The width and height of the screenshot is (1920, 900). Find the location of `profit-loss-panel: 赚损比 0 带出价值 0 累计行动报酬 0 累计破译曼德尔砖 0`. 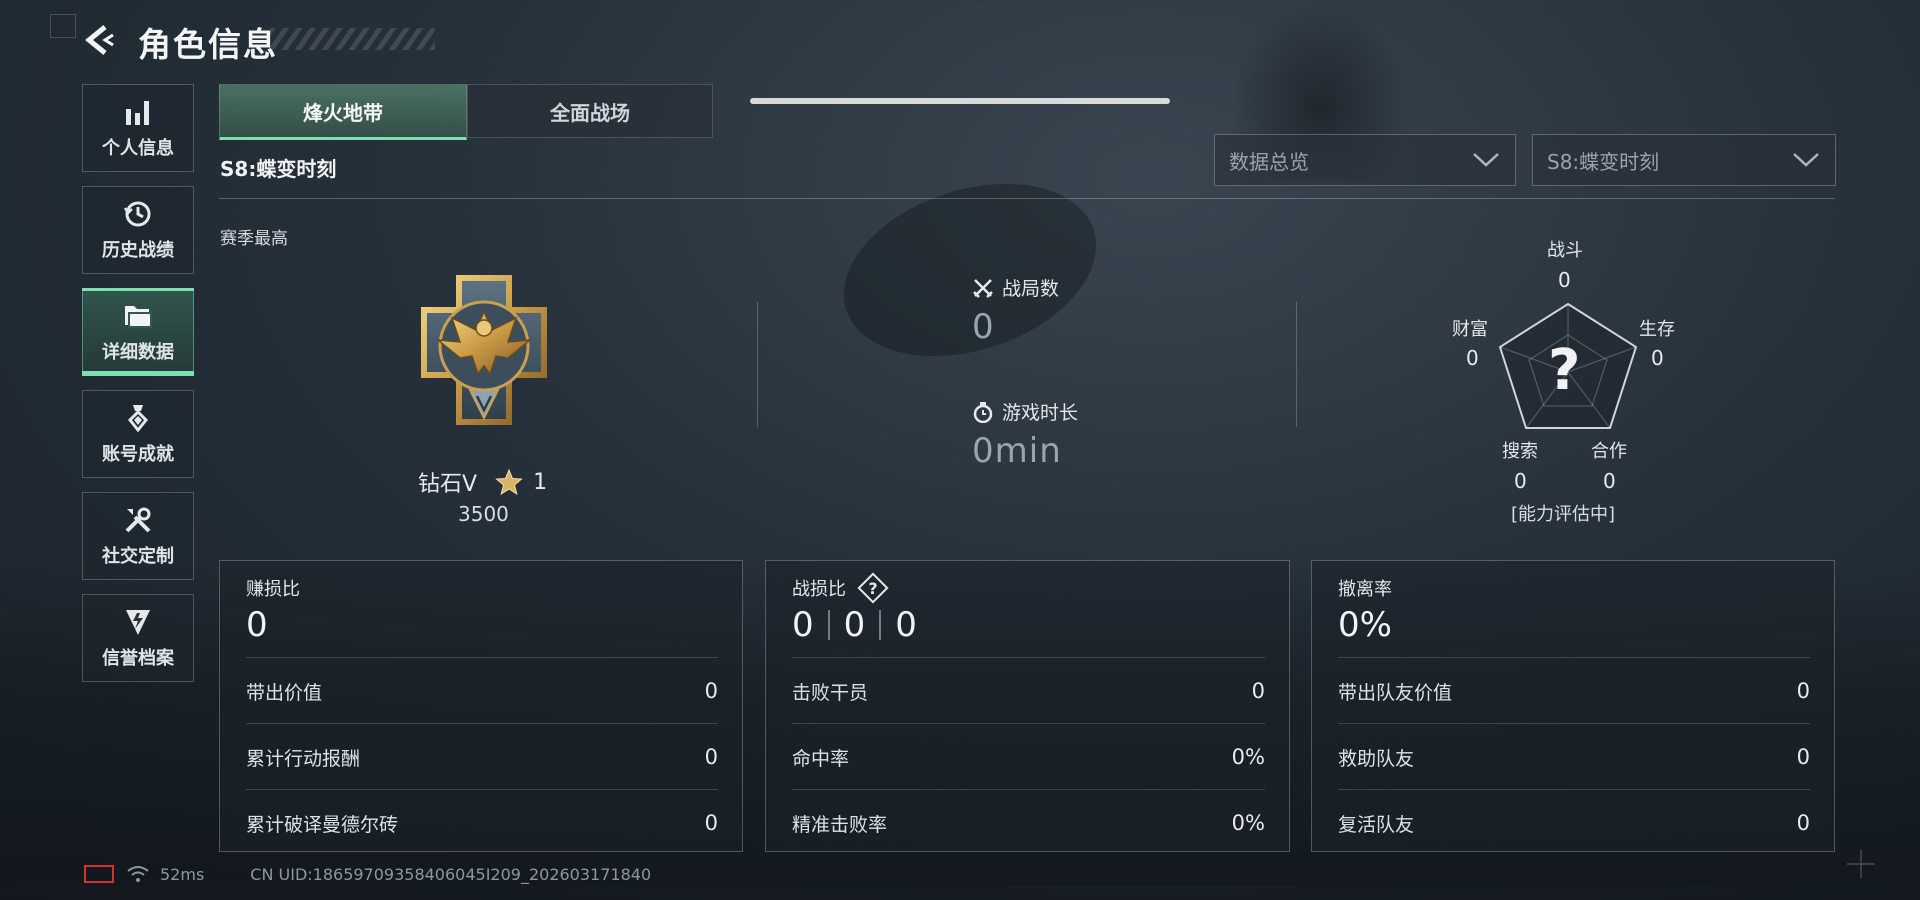

profit-loss-panel: 赚损比 0 带出价值 0 累计行动报酬 0 累计破译曼德尔砖 0 is located at coordinates (481, 706).